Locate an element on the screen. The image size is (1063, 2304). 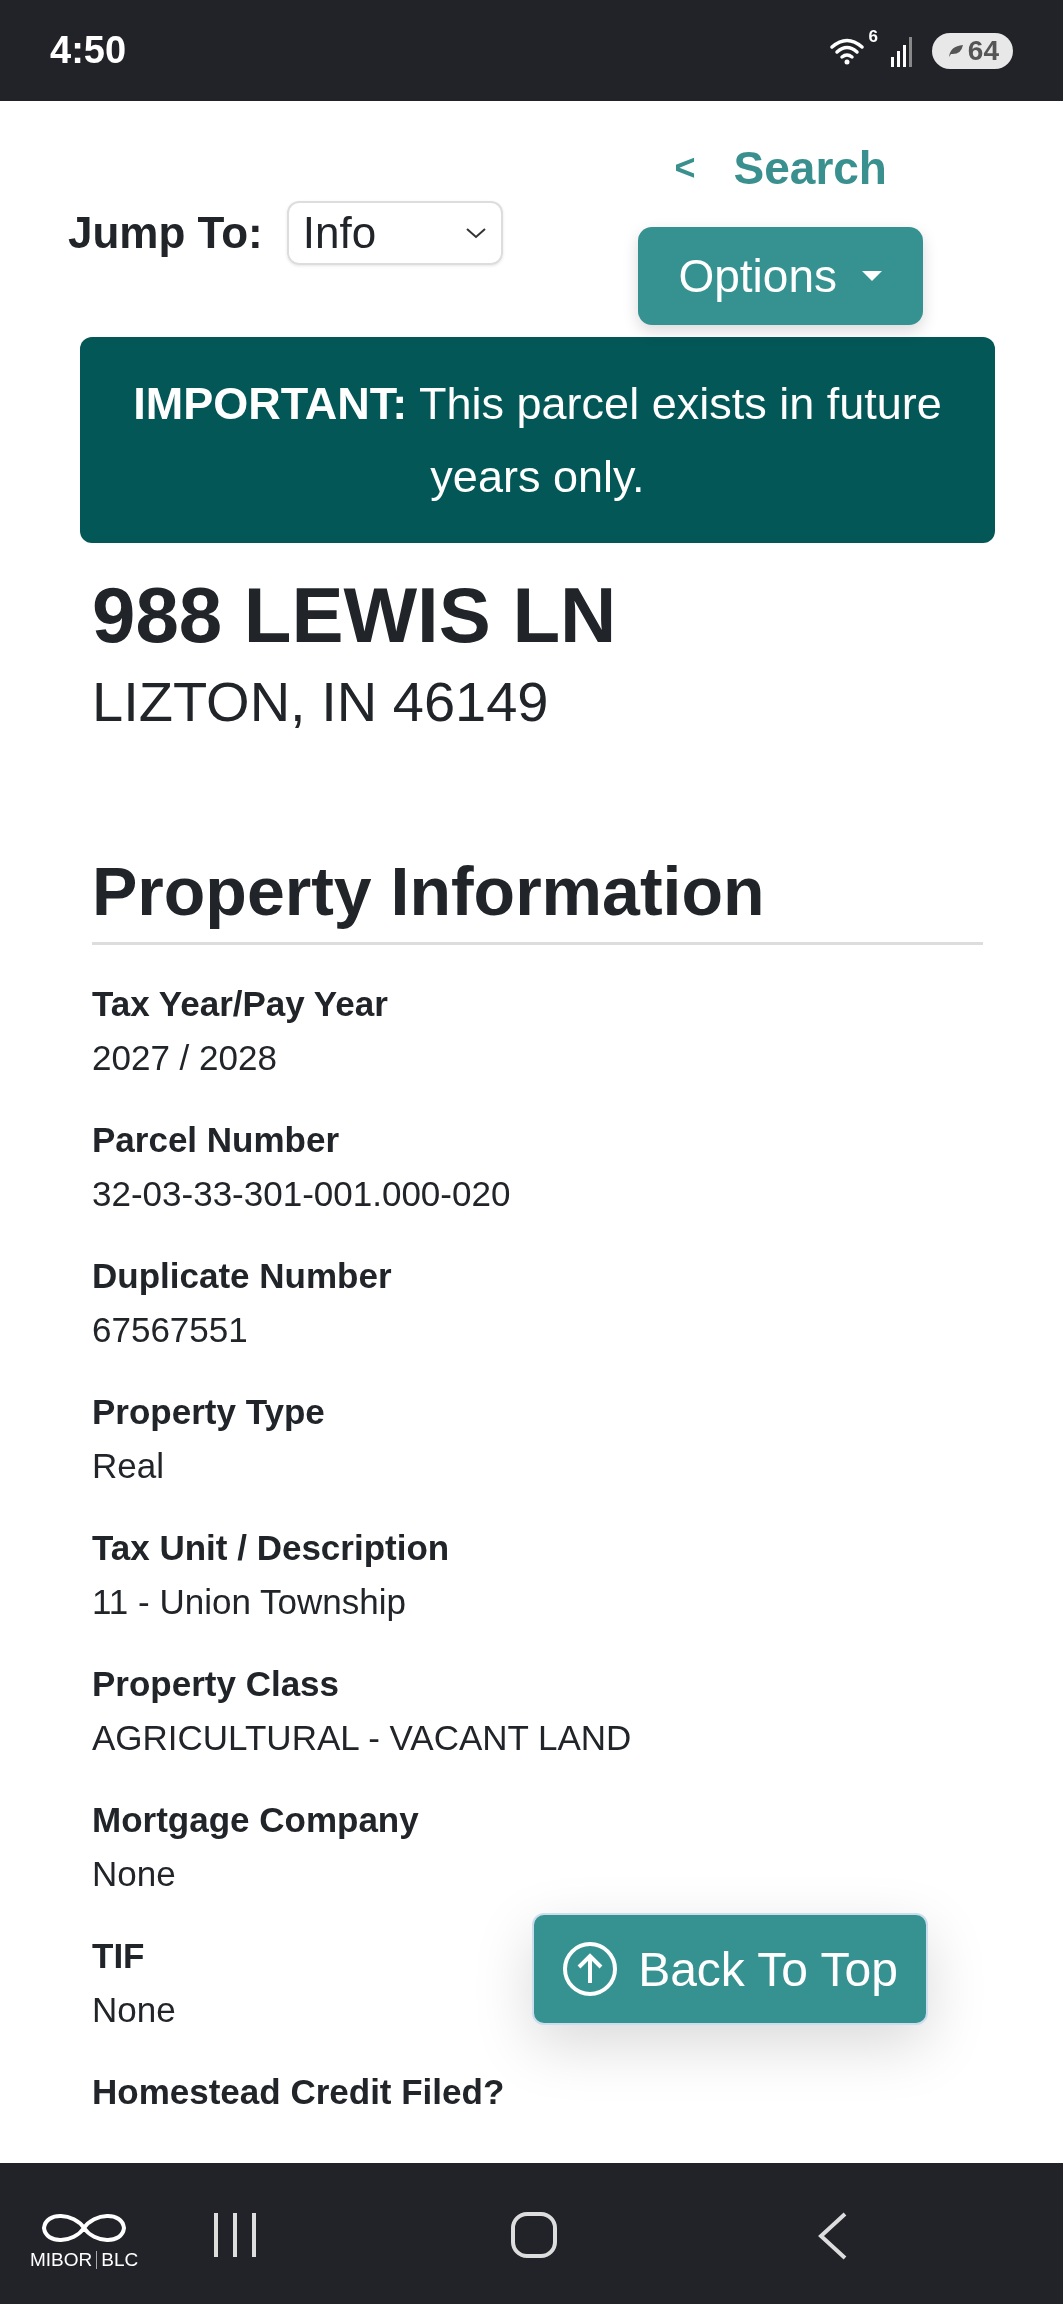
wifi-icon is located at coordinates (847, 50).